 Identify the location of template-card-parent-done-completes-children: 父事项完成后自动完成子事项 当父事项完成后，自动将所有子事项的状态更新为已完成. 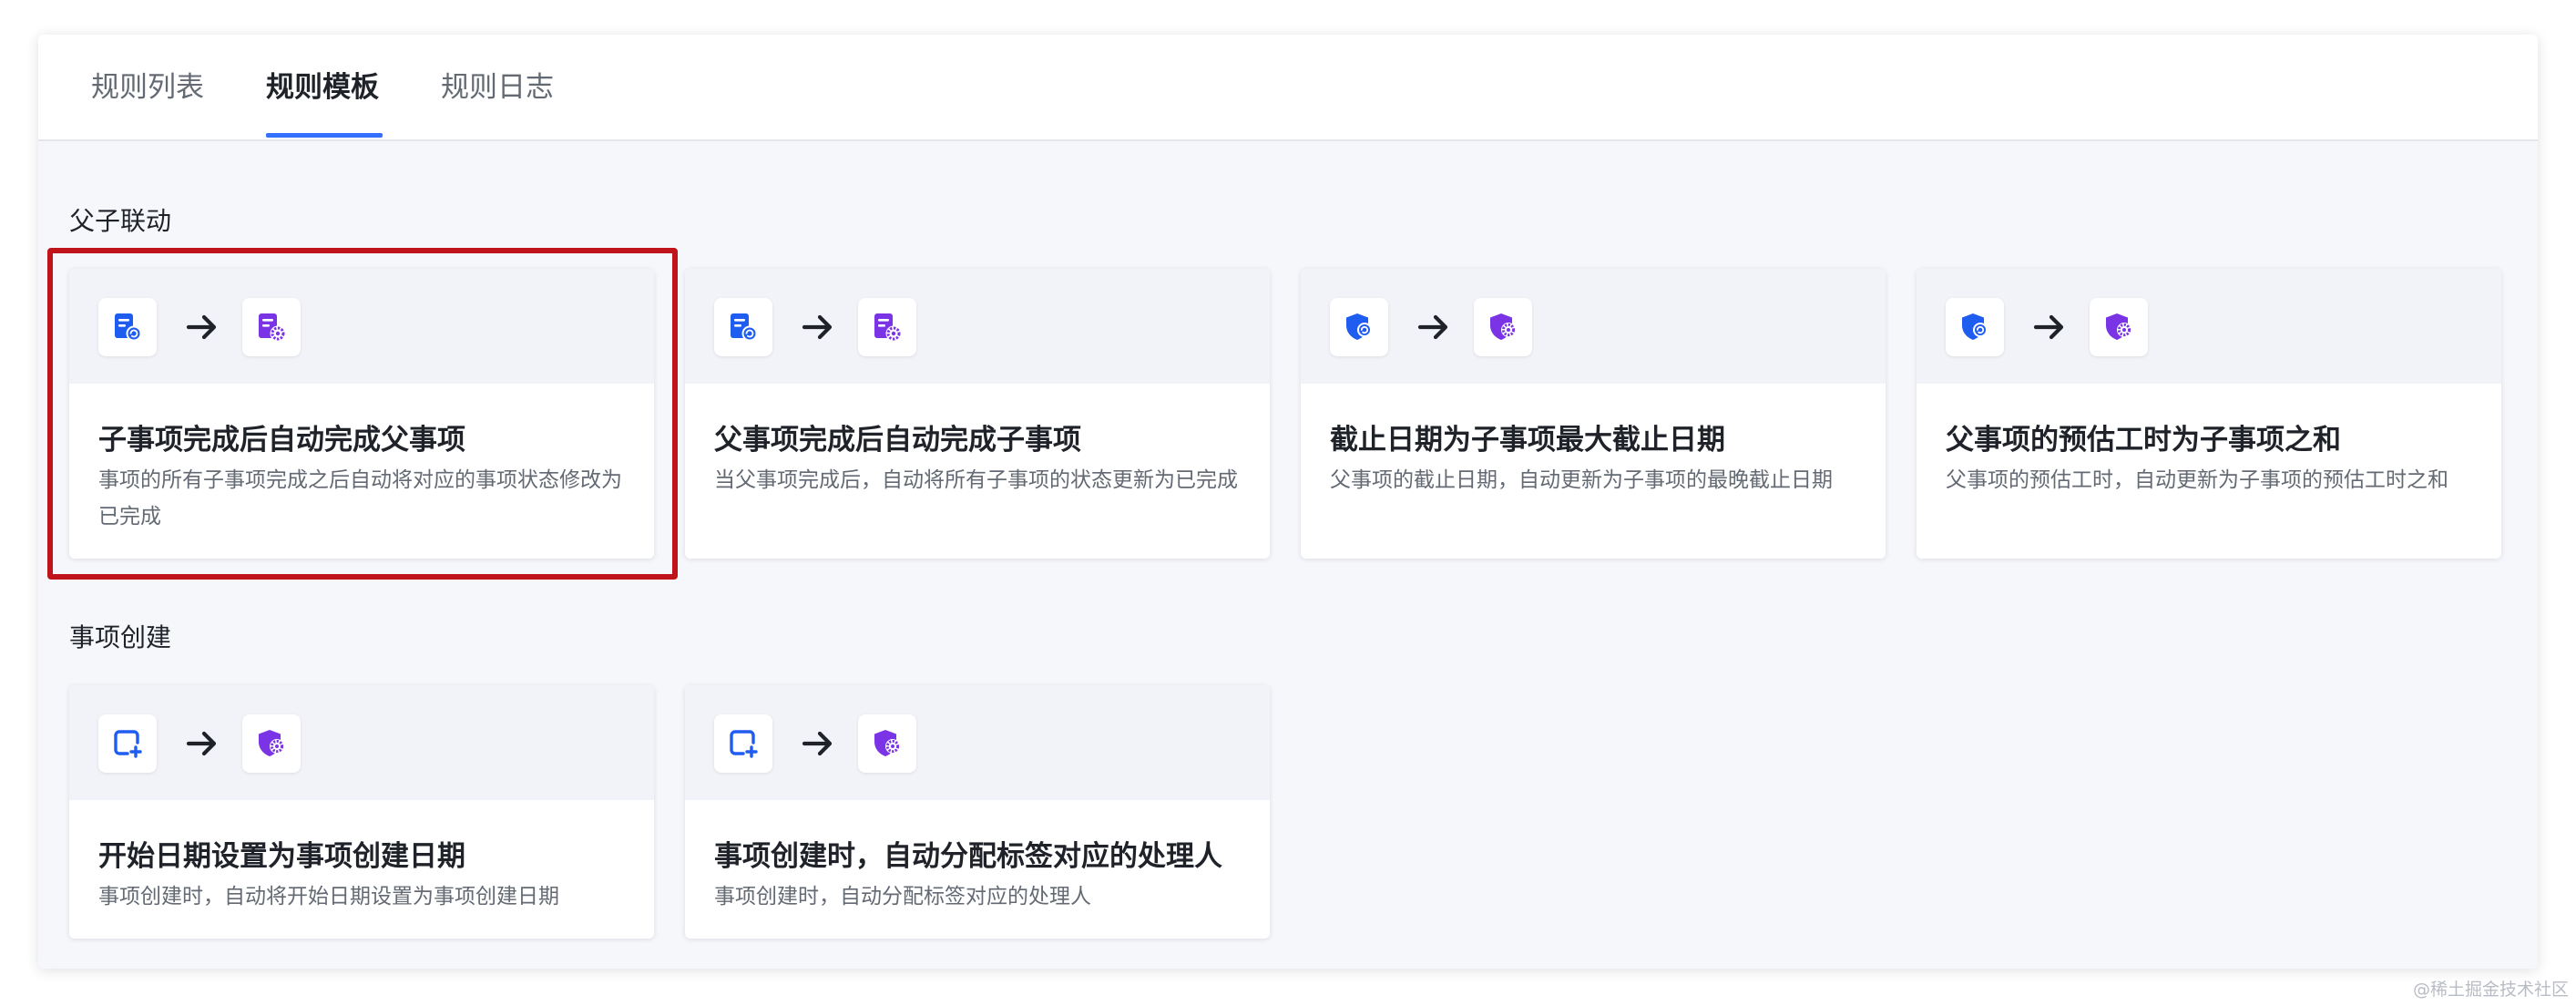
(977, 414).